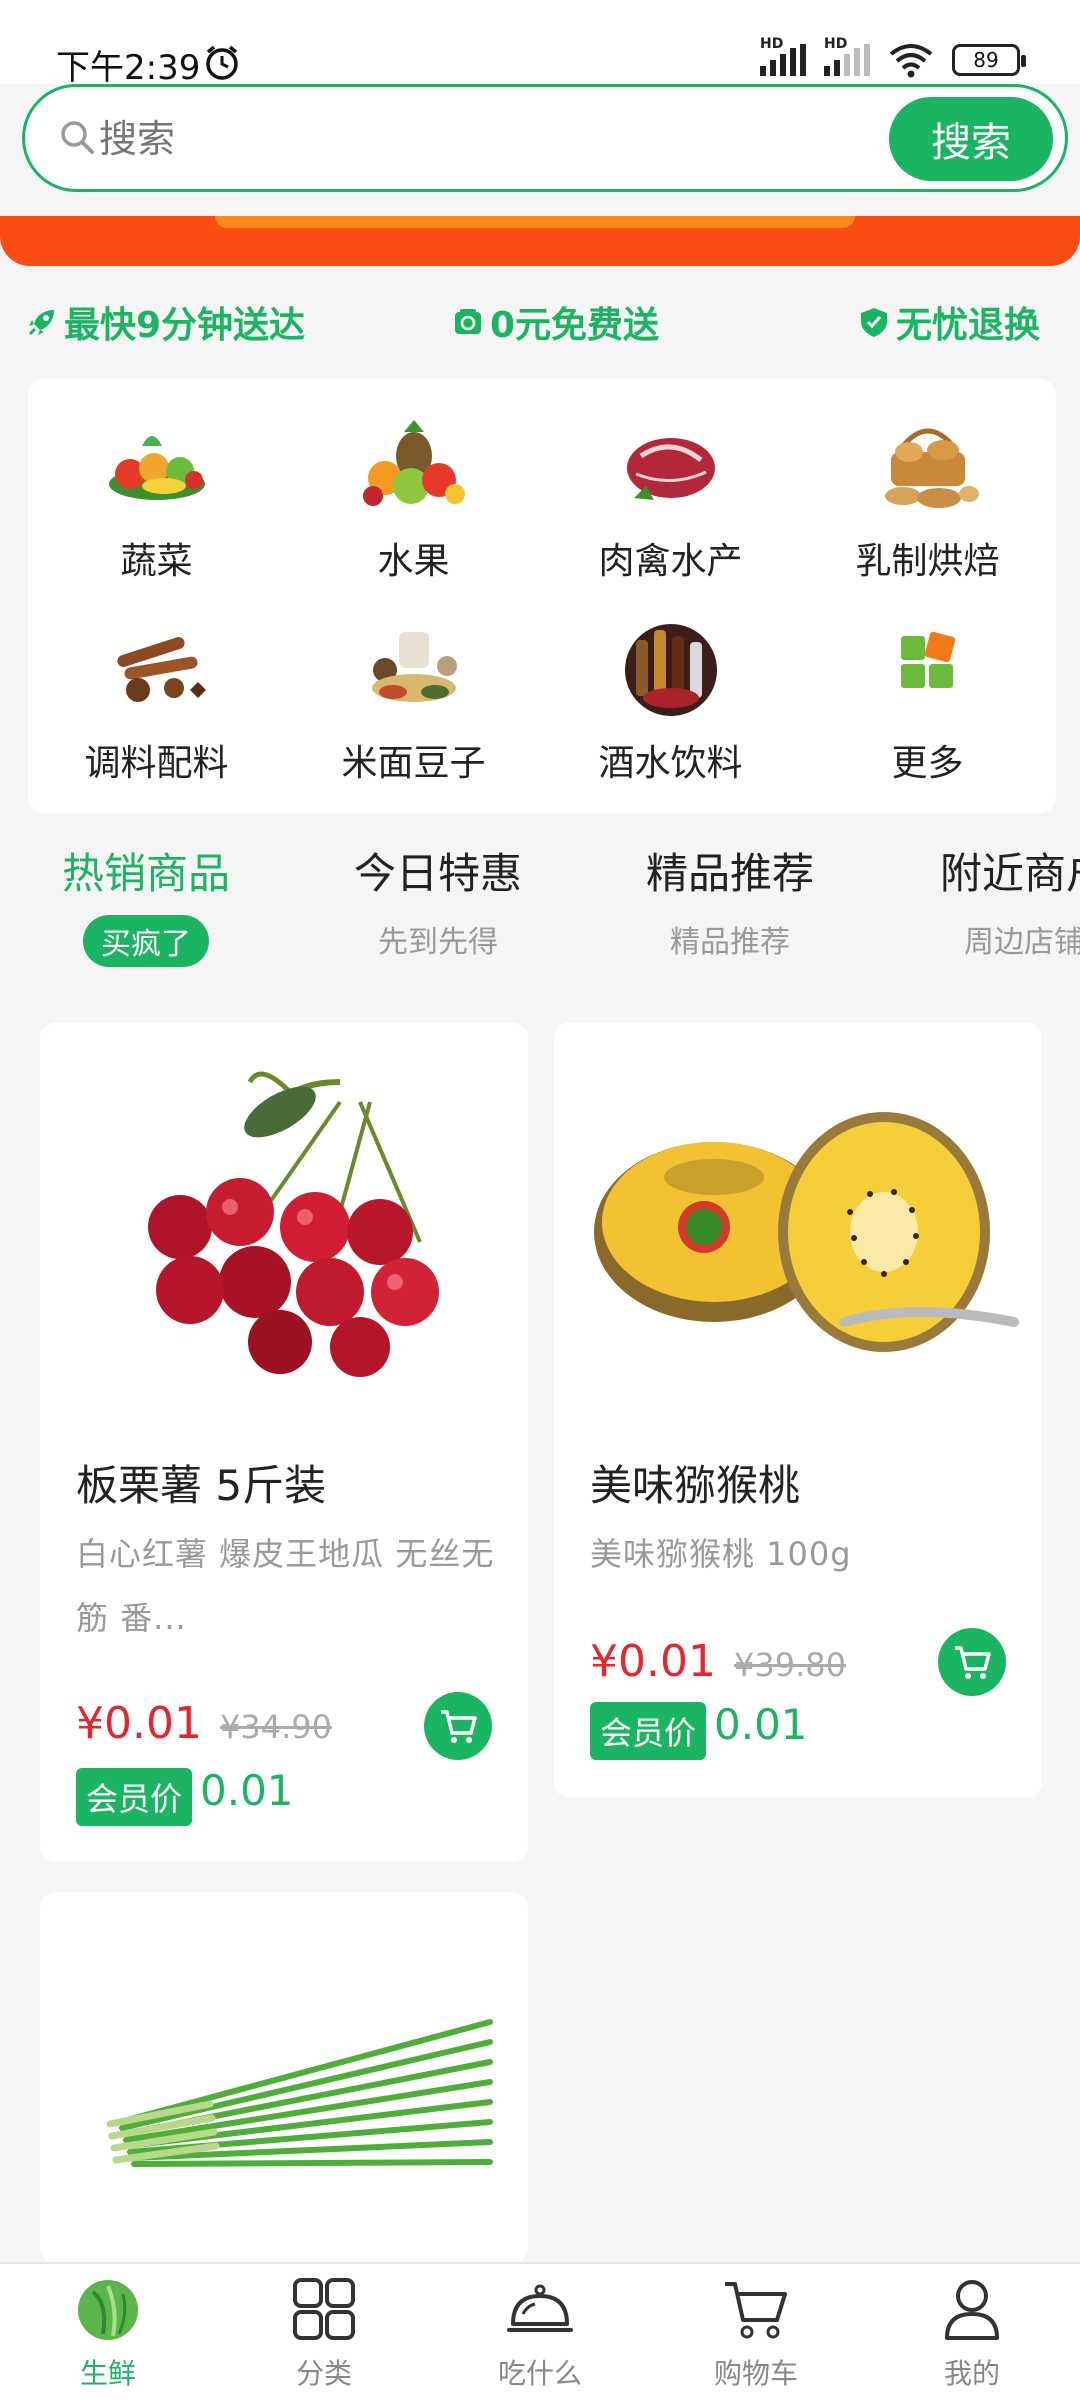 The image size is (1080, 2400). Describe the element at coordinates (783, 56) in the screenshot. I see `cell-signal-icon: HD` at that location.